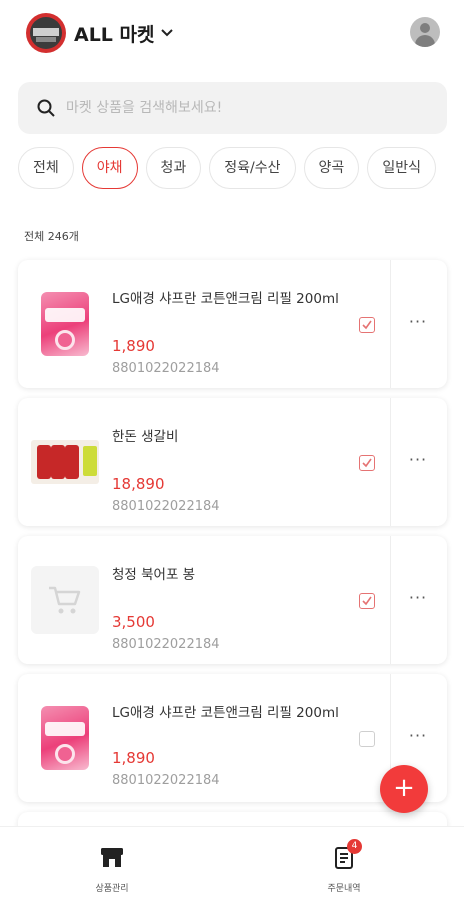 Image resolution: width=464 pixels, height=900 pixels. I want to click on product-price: 3,500, so click(133, 622).